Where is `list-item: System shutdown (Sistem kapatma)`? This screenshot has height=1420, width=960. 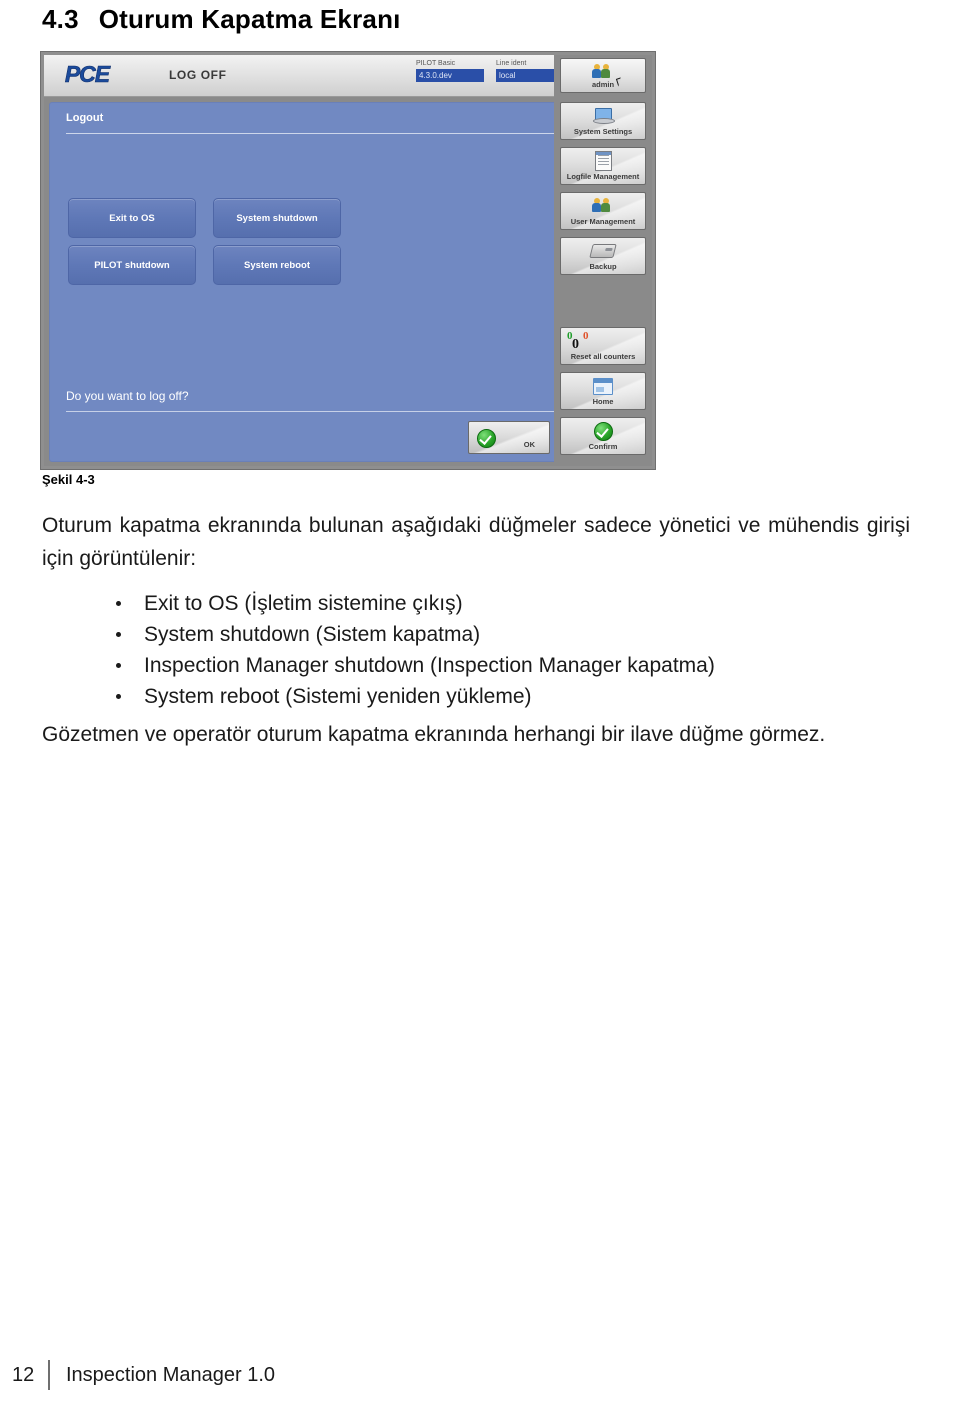
list-item: System shutdown (Sistem kapatma) is located at coordinates (510, 634).